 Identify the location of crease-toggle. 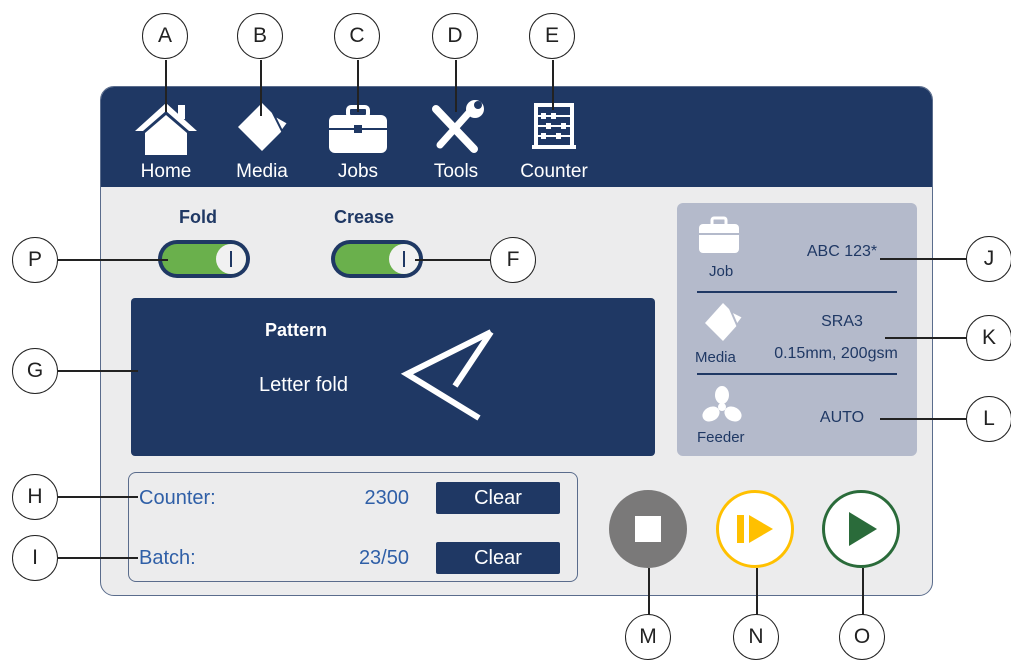
(377, 259).